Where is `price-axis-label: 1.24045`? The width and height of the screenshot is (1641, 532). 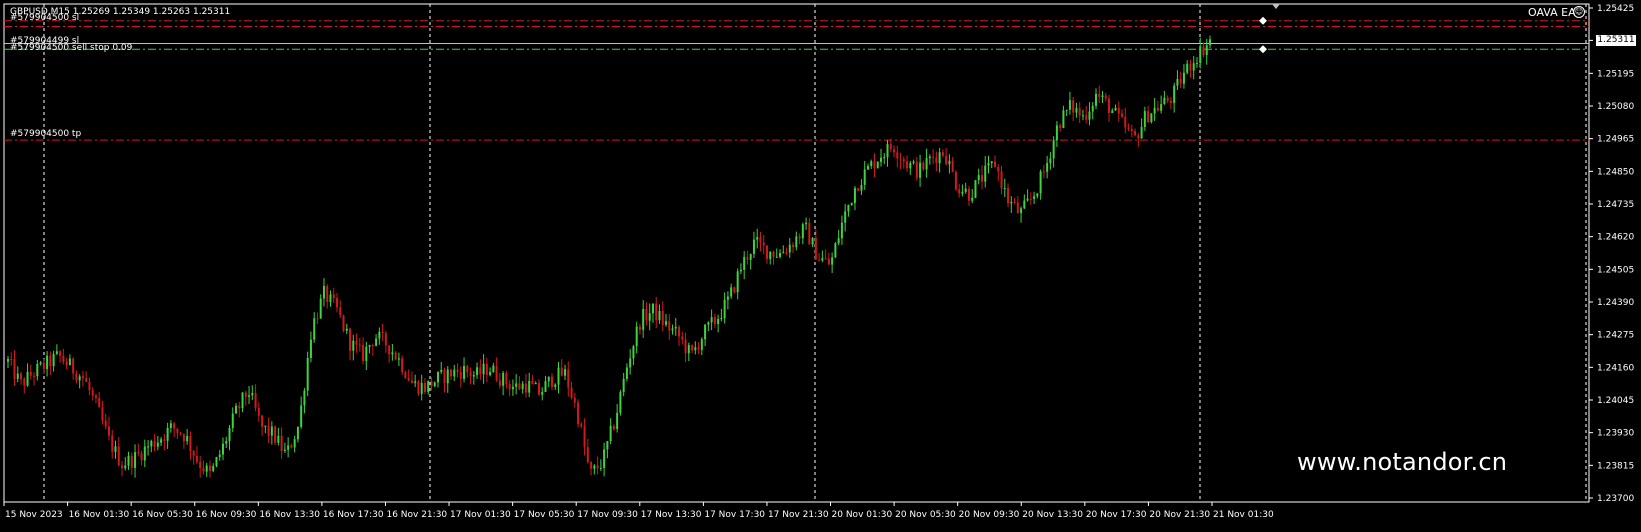 price-axis-label: 1.24045 is located at coordinates (1615, 401).